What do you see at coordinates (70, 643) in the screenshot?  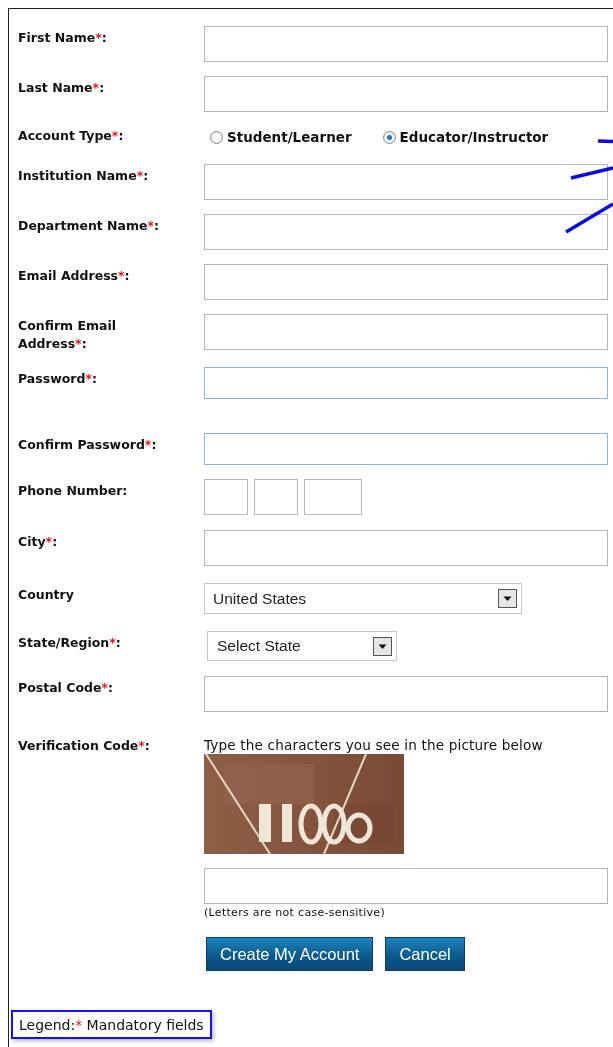 I see `field-label: State/Region*:` at bounding box center [70, 643].